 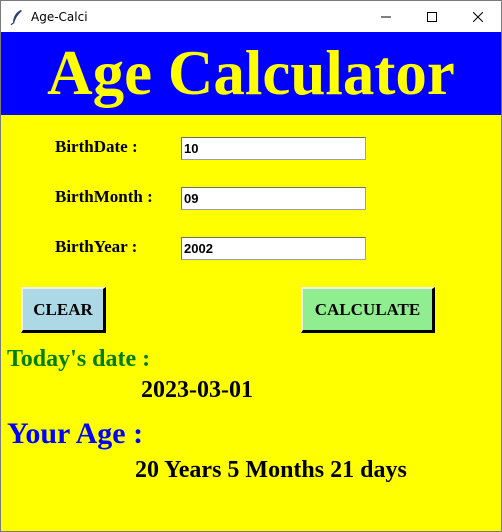 I want to click on birth-month-input, so click(x=273, y=198).